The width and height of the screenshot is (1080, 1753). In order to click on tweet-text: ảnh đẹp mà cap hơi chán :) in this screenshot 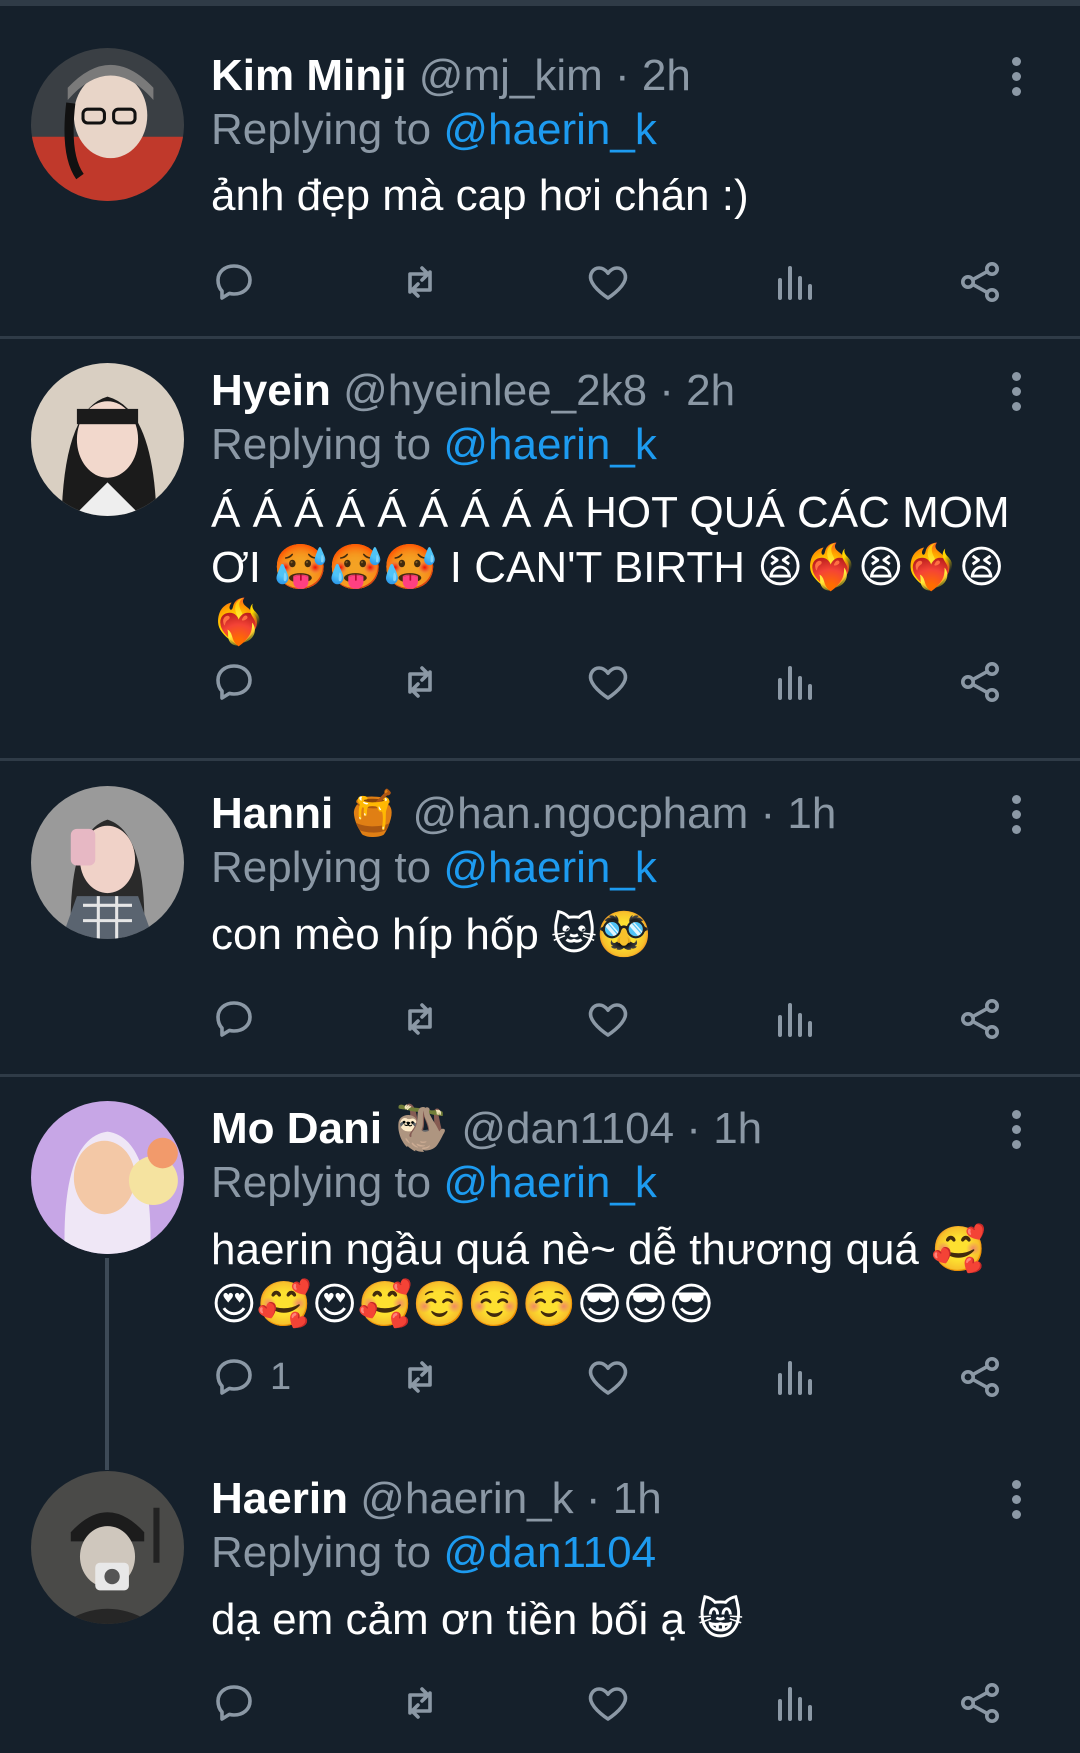, I will do `click(616, 195)`.